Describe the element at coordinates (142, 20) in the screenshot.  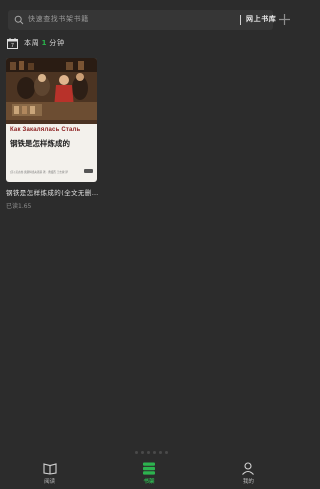
I see `search-bar: 快速查找书架书籍 网上书库` at that location.